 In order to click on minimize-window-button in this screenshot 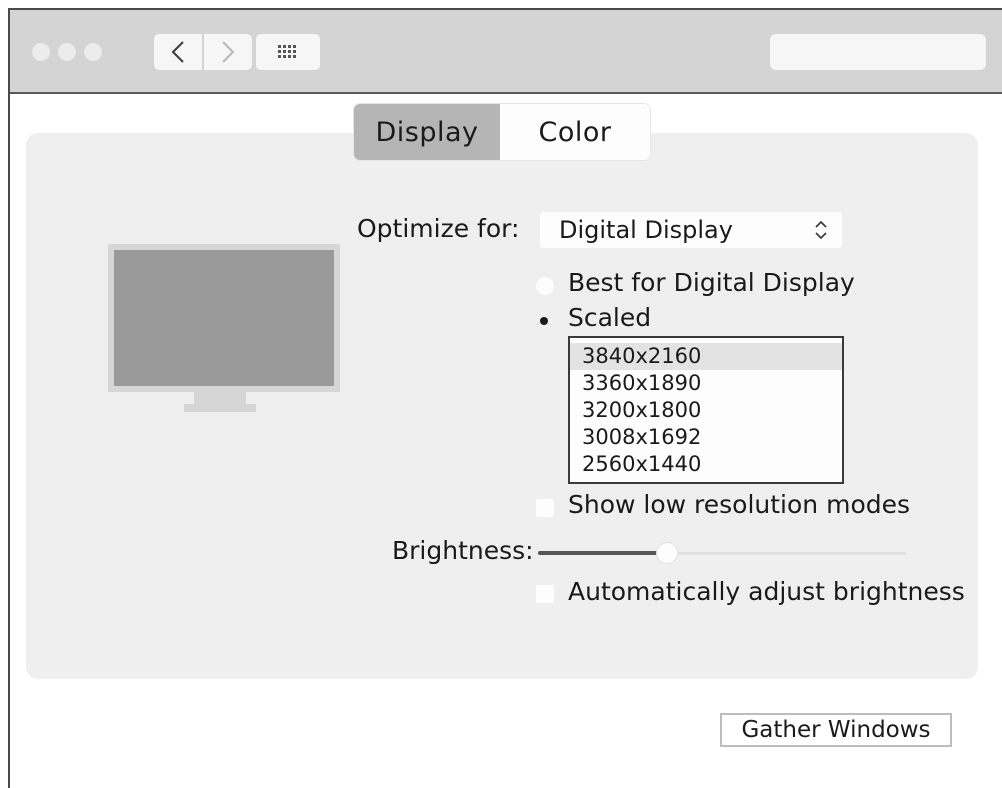, I will do `click(67, 52)`.